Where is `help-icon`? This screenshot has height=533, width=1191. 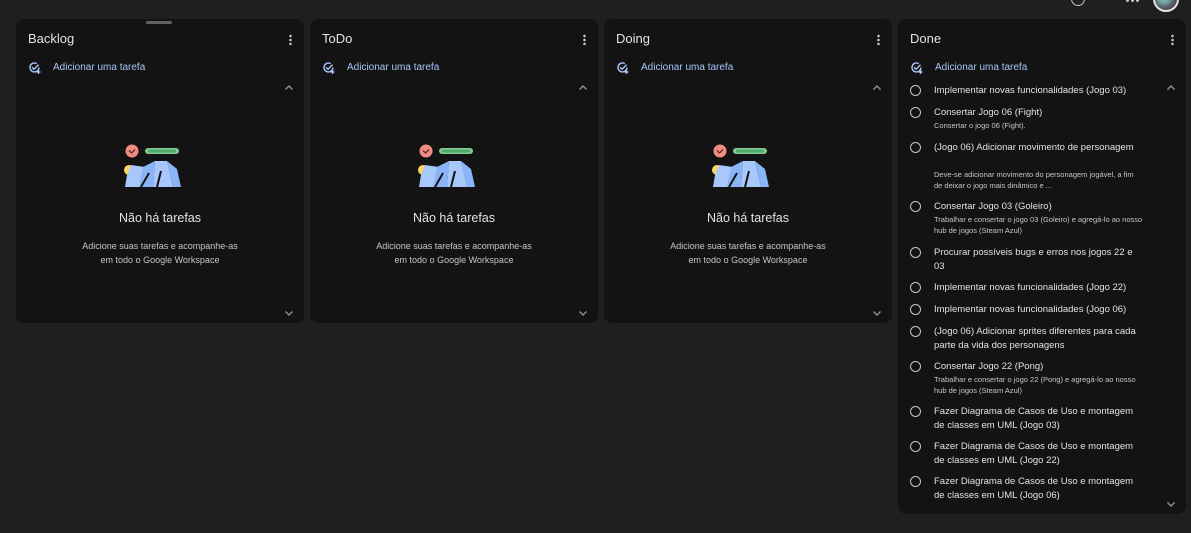 help-icon is located at coordinates (1078, 3).